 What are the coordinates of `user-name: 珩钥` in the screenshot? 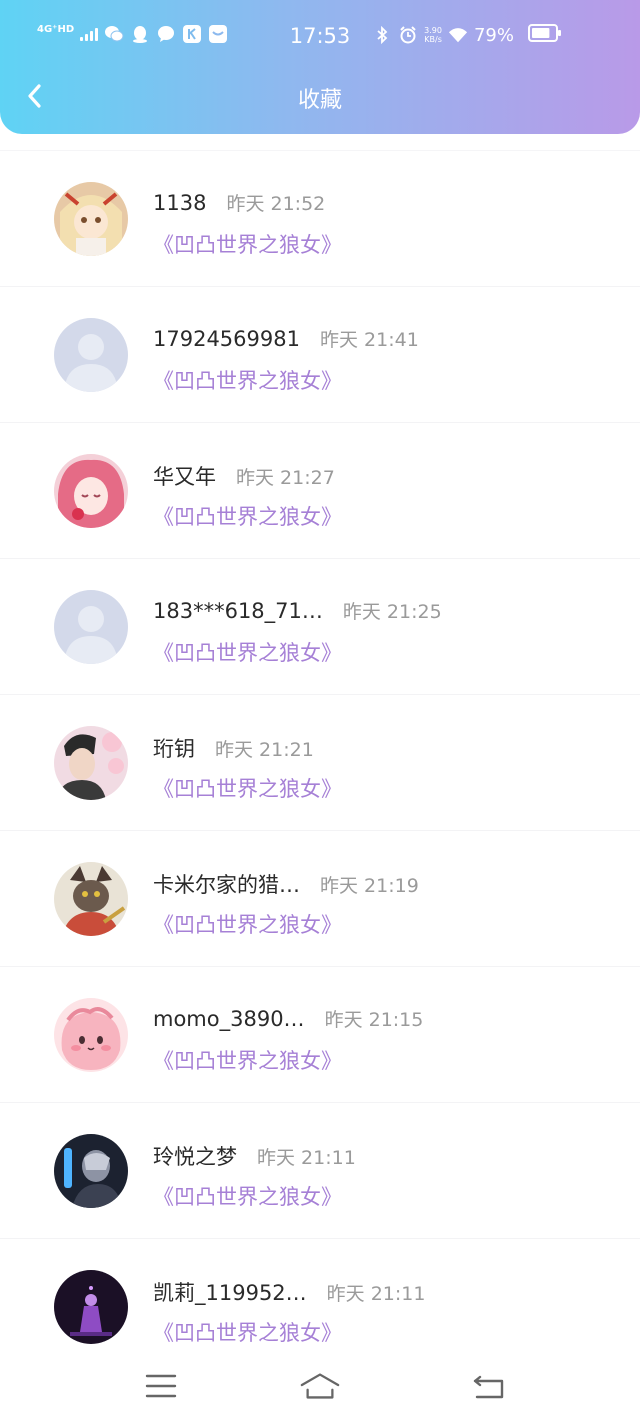 It's located at (174, 748).